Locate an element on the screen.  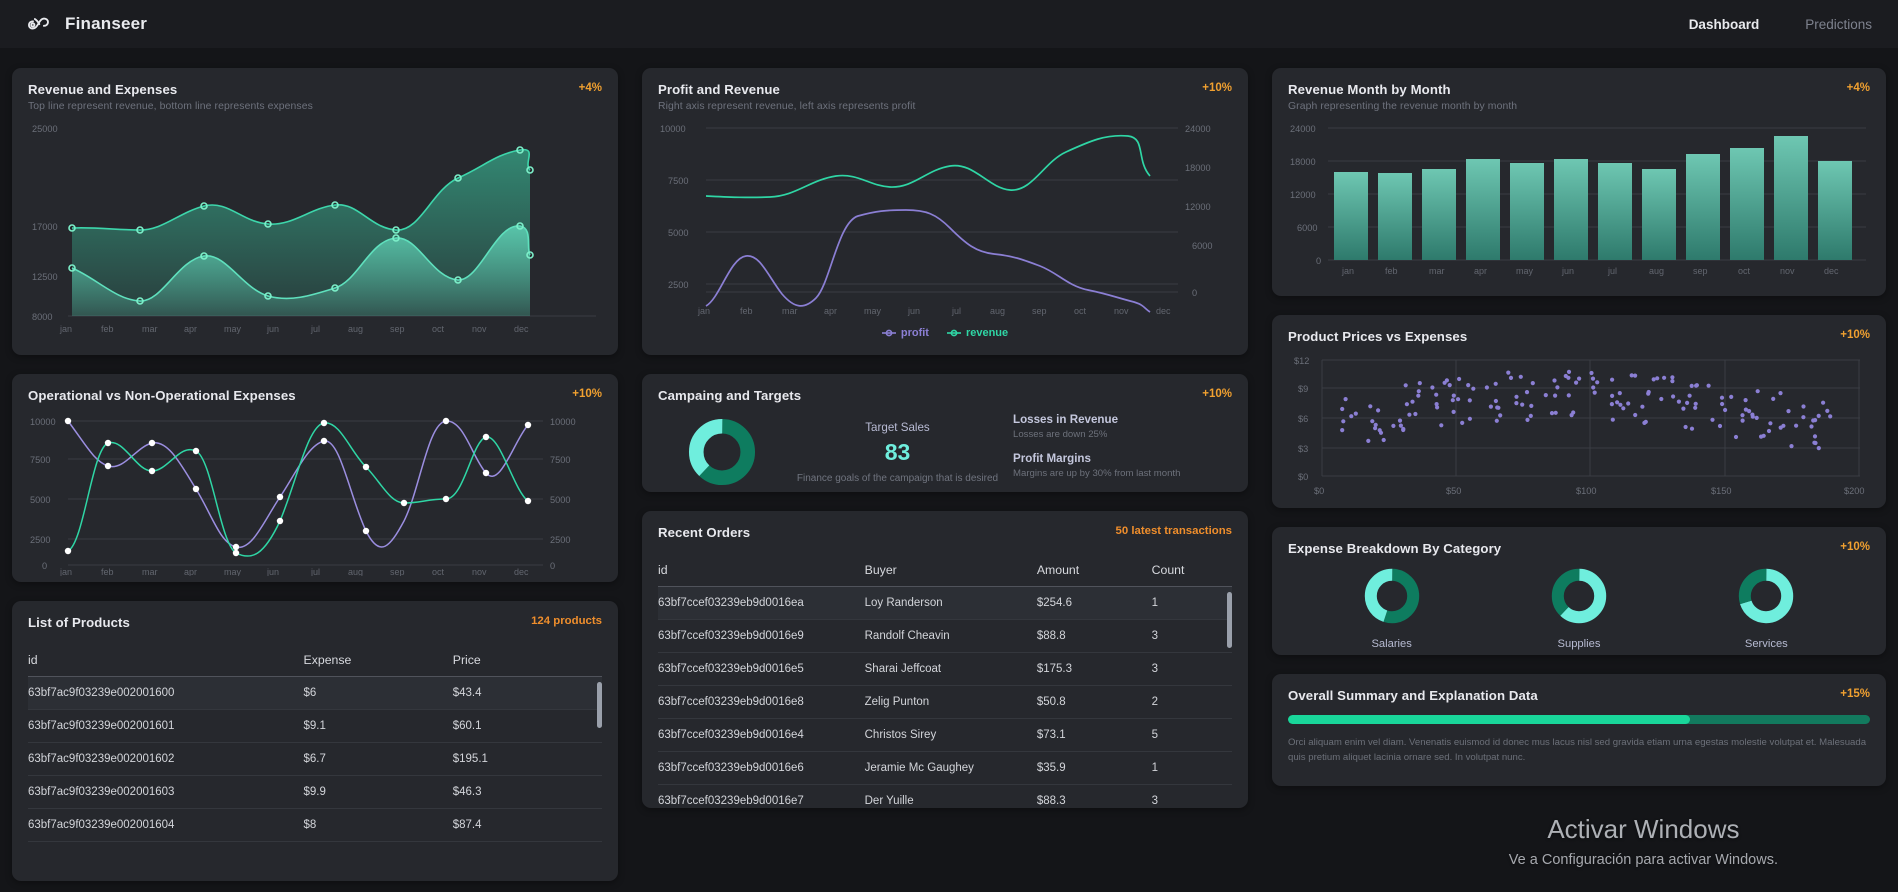
cell-buyer: Randolf Cheavin is located at coordinates (950, 636).